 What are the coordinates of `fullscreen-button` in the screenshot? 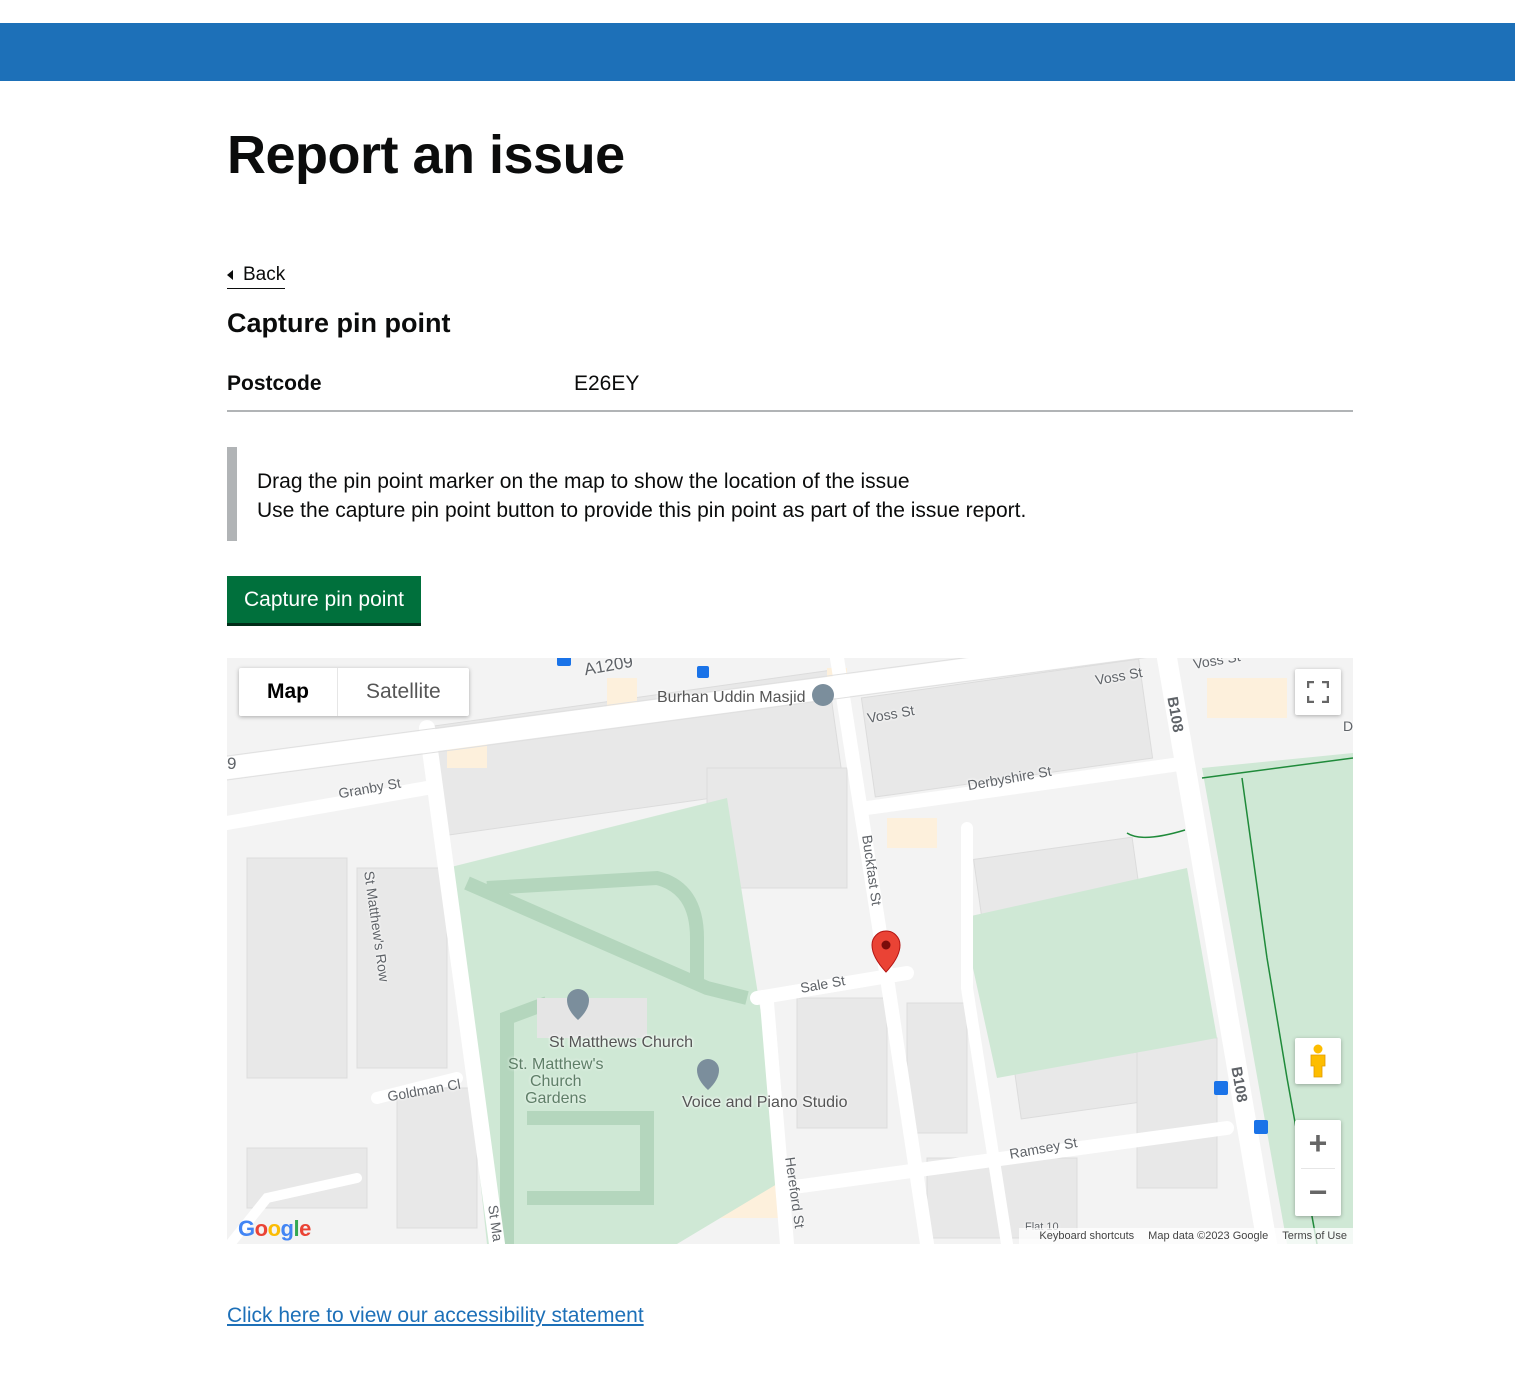 It's located at (1318, 692).